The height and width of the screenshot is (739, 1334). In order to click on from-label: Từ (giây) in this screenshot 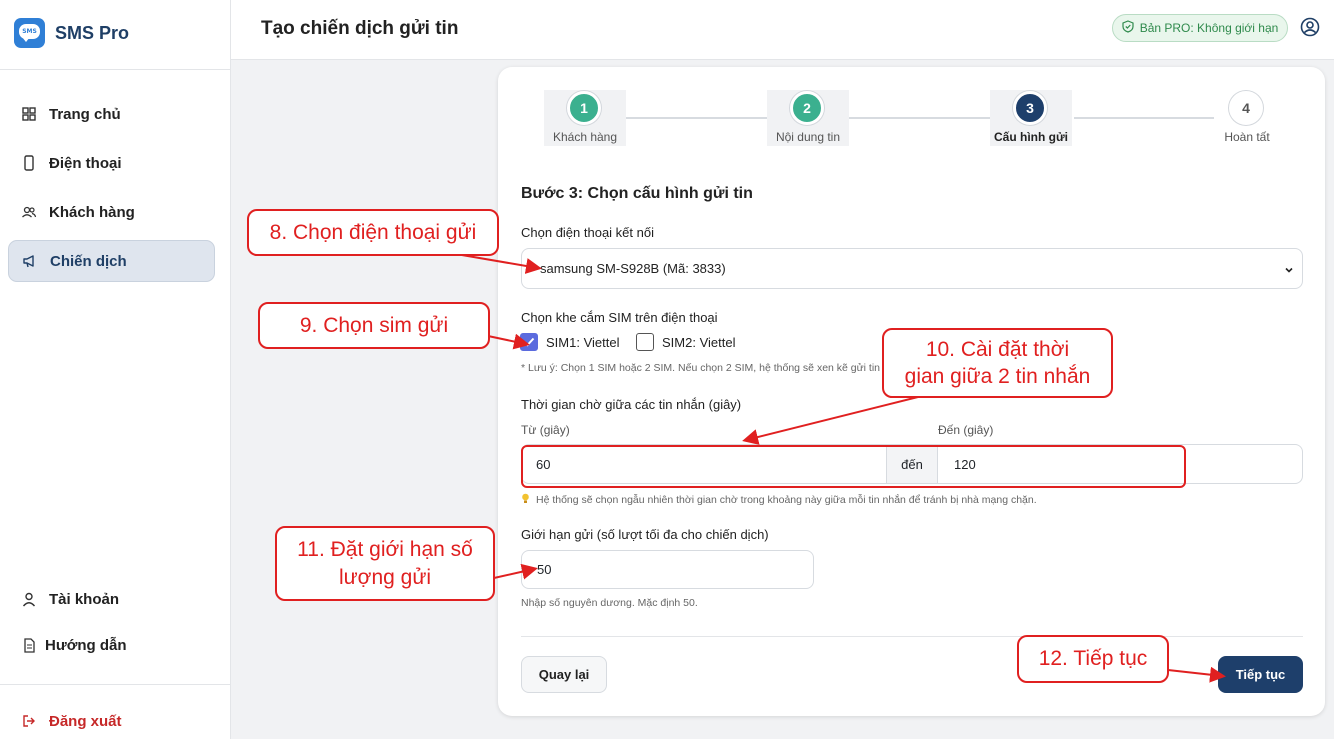, I will do `click(545, 430)`.